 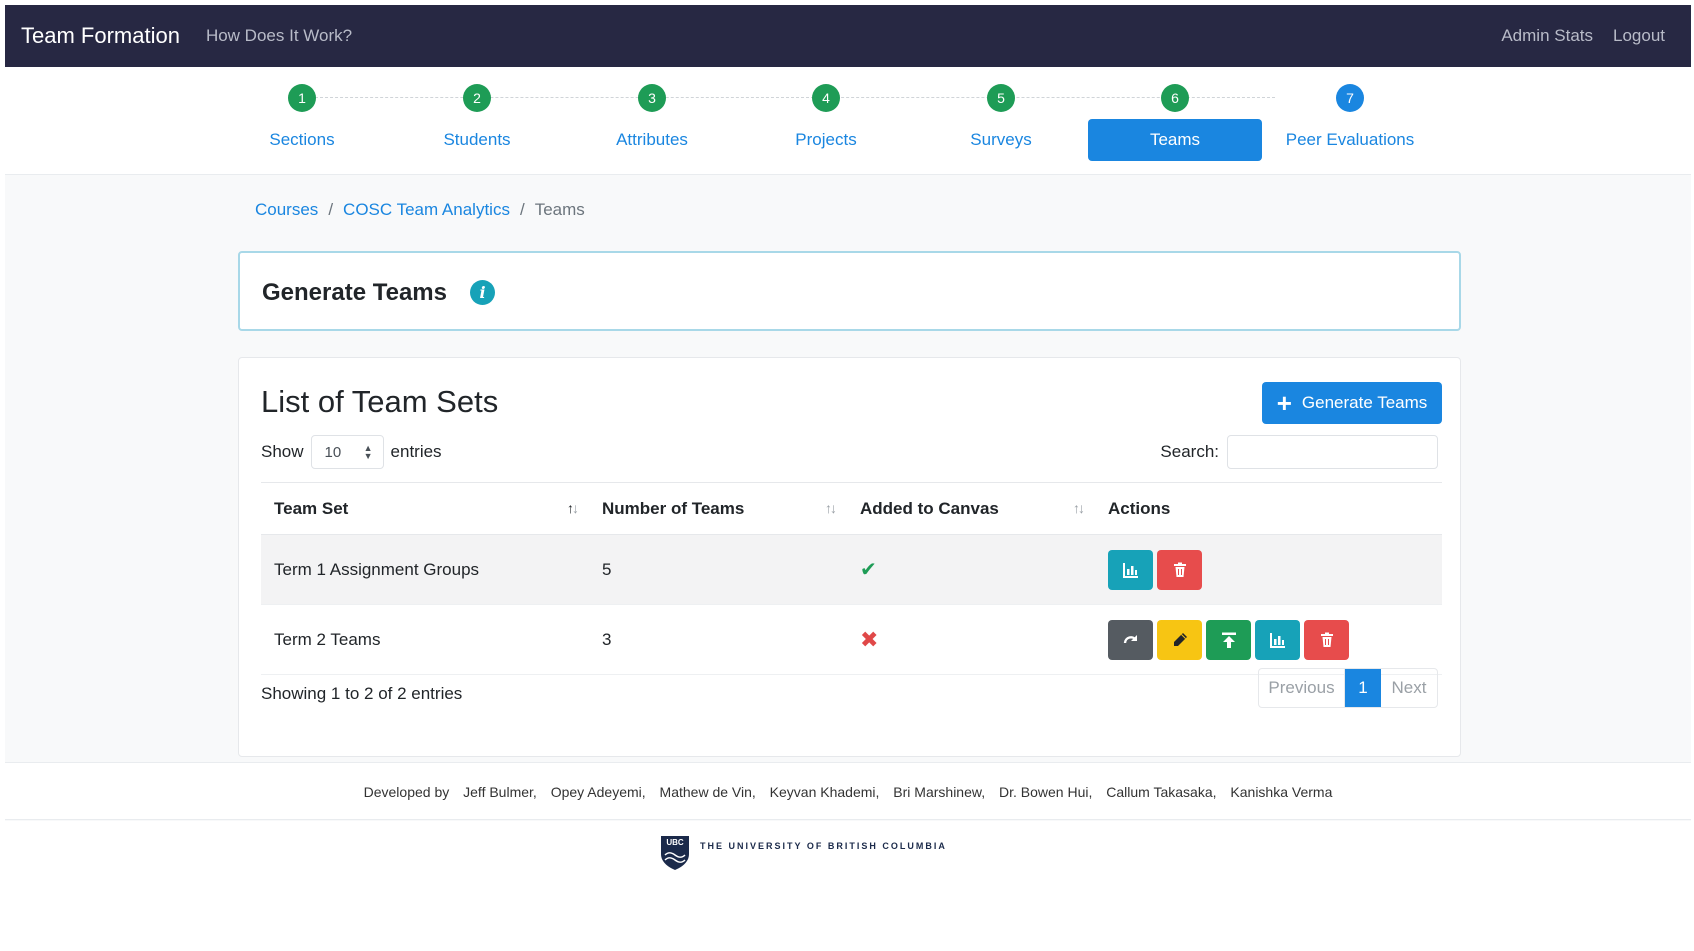 I want to click on team-set-name: Term 2 Teams, so click(x=425, y=639).